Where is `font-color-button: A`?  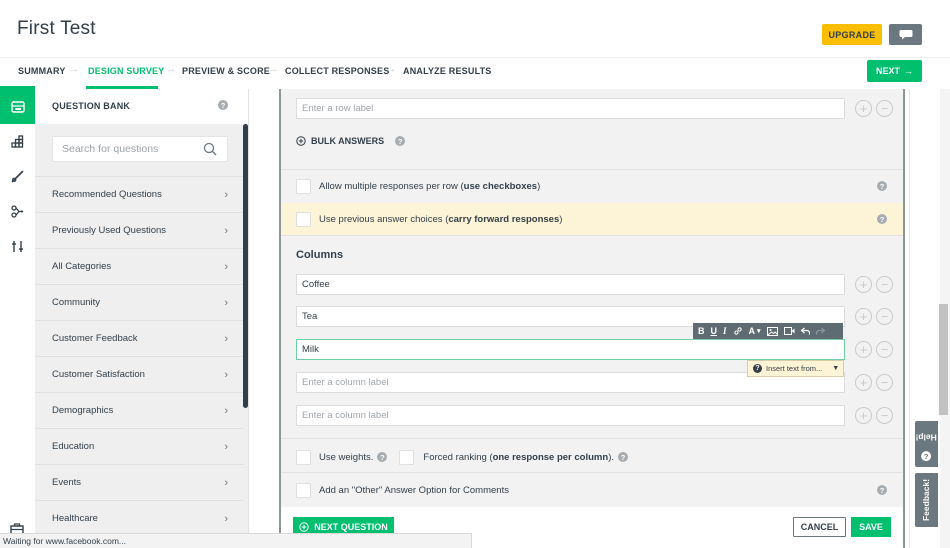 font-color-button: A is located at coordinates (752, 331).